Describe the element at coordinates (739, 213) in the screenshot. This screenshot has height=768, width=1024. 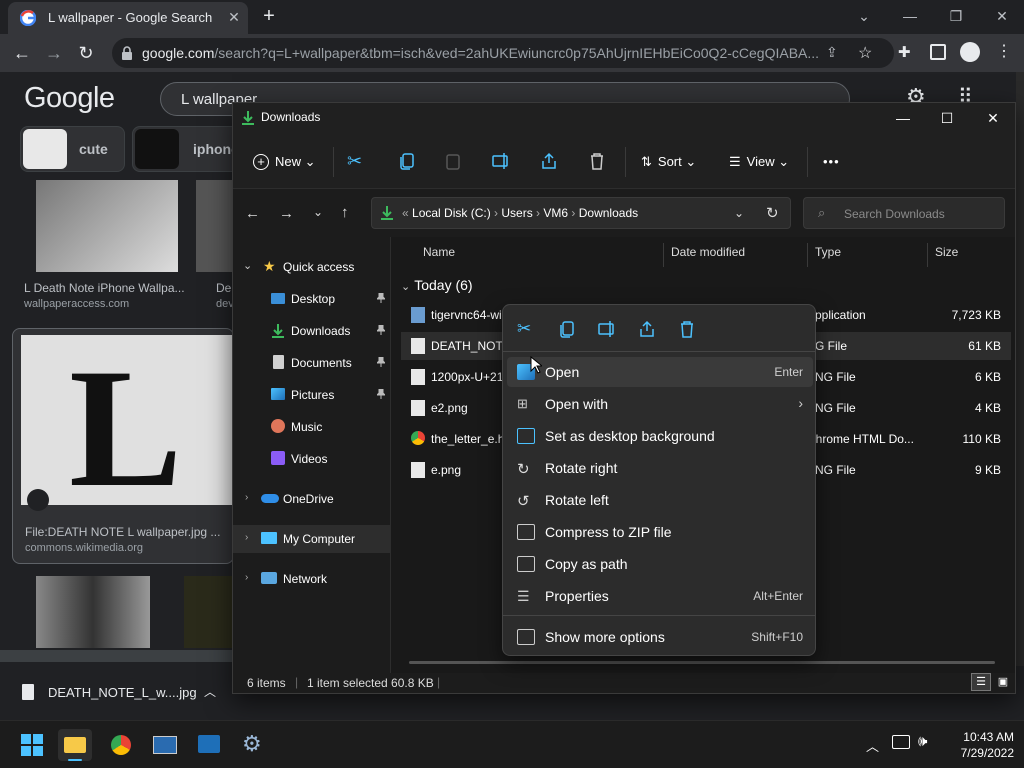
I see `chevron-down-icon: ⌄` at that location.